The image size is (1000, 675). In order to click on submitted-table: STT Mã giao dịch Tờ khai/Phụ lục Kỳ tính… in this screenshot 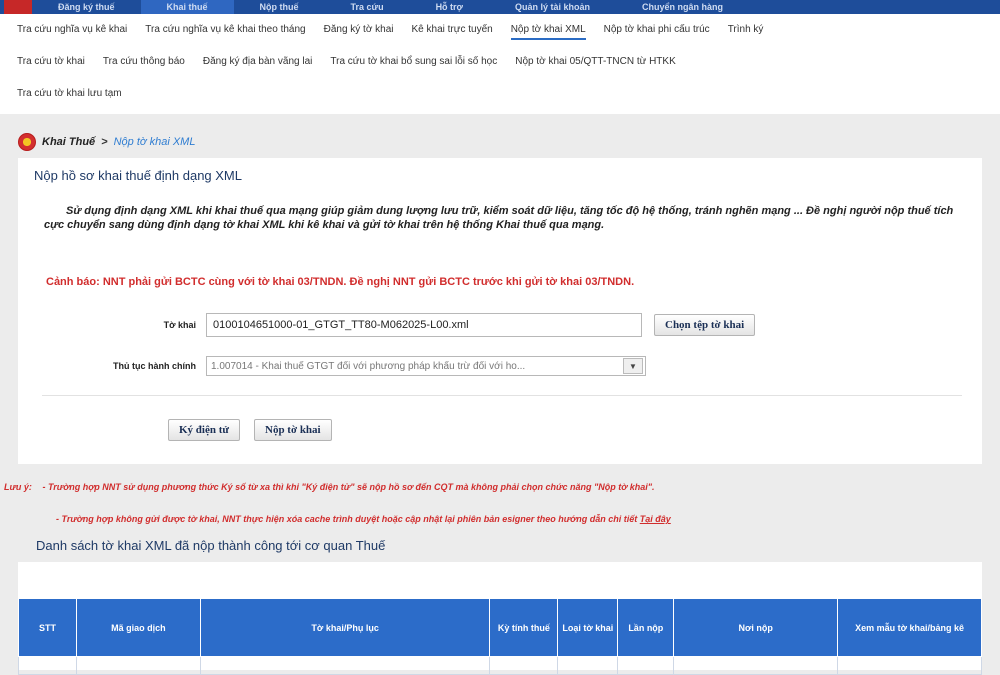, I will do `click(500, 636)`.